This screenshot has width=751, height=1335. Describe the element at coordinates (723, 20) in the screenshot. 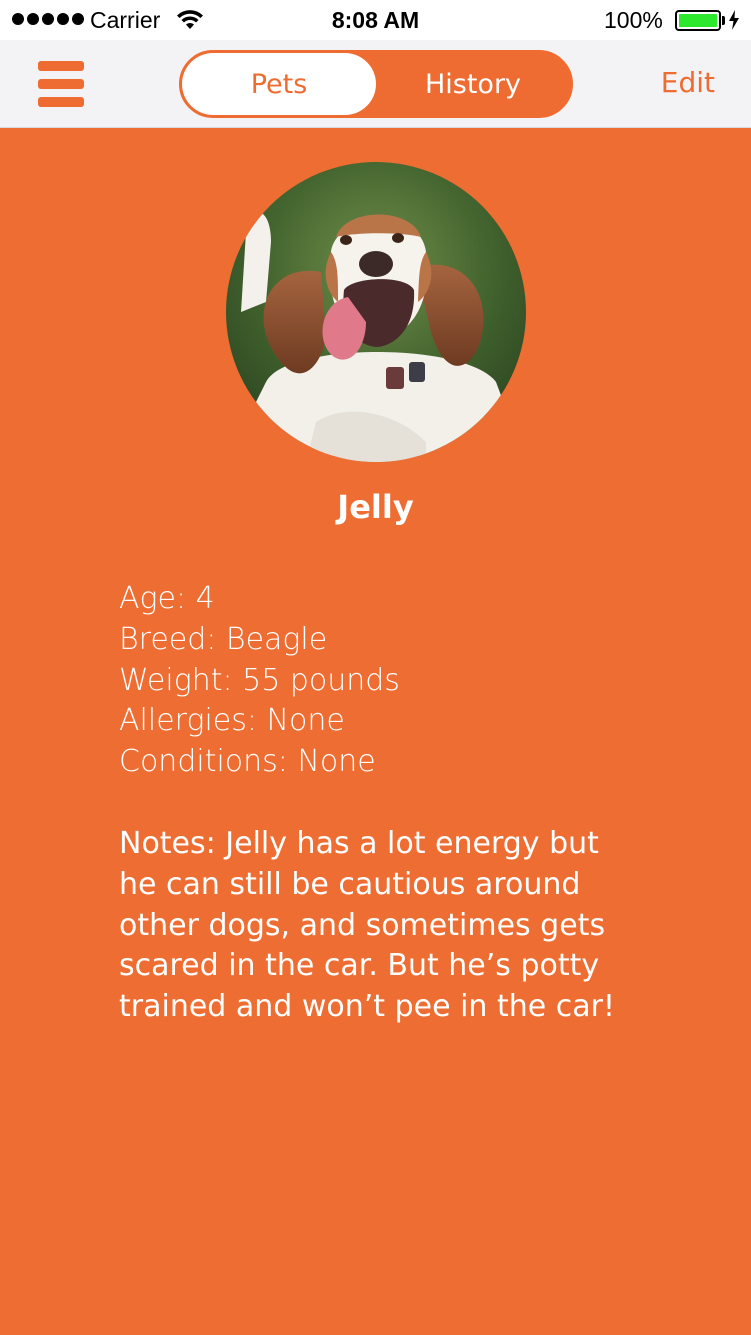

I see `battery-nub` at that location.